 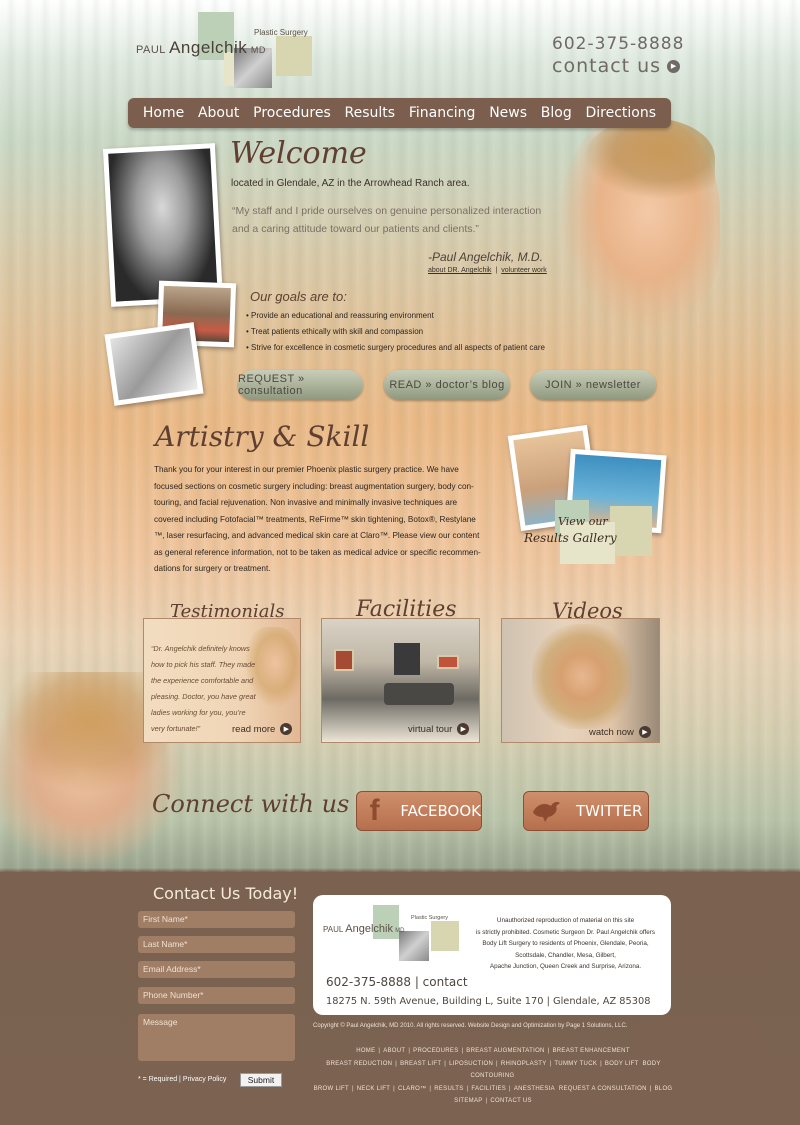 I want to click on header-contact-us: contact us ▶, so click(x=616, y=66).